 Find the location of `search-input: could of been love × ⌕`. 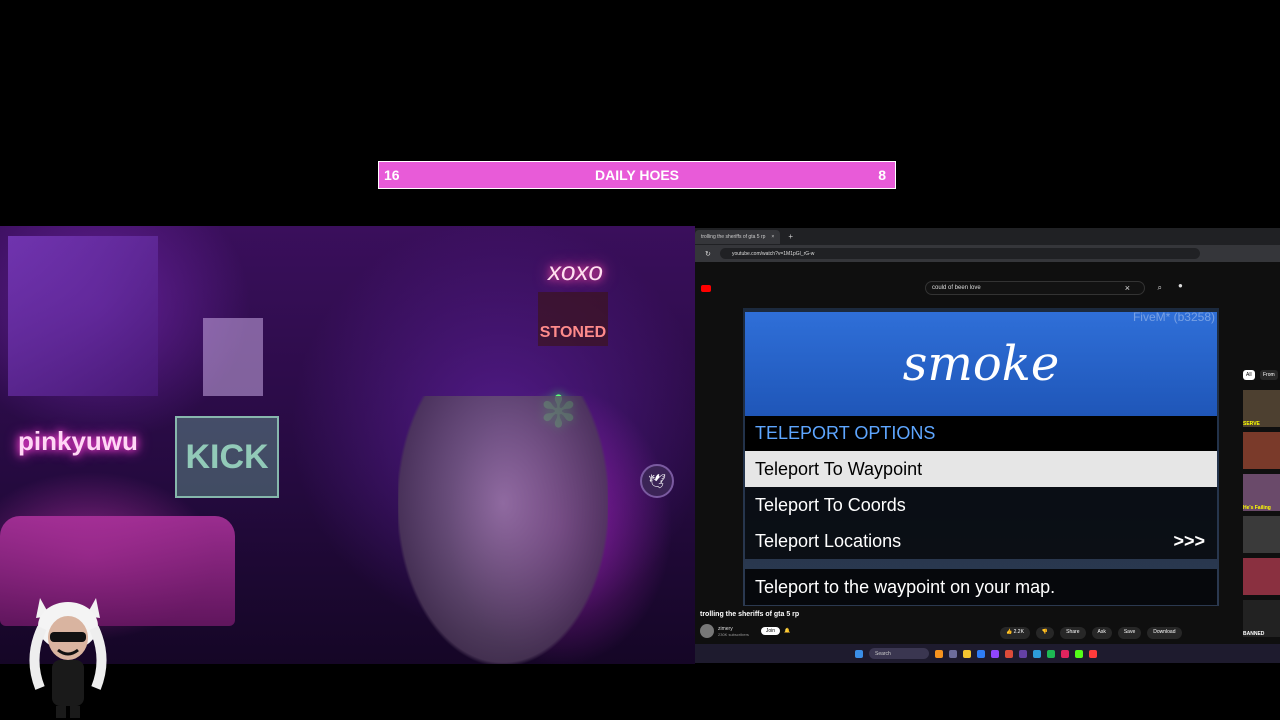

search-input: could of been love × ⌕ is located at coordinates (1043, 288).